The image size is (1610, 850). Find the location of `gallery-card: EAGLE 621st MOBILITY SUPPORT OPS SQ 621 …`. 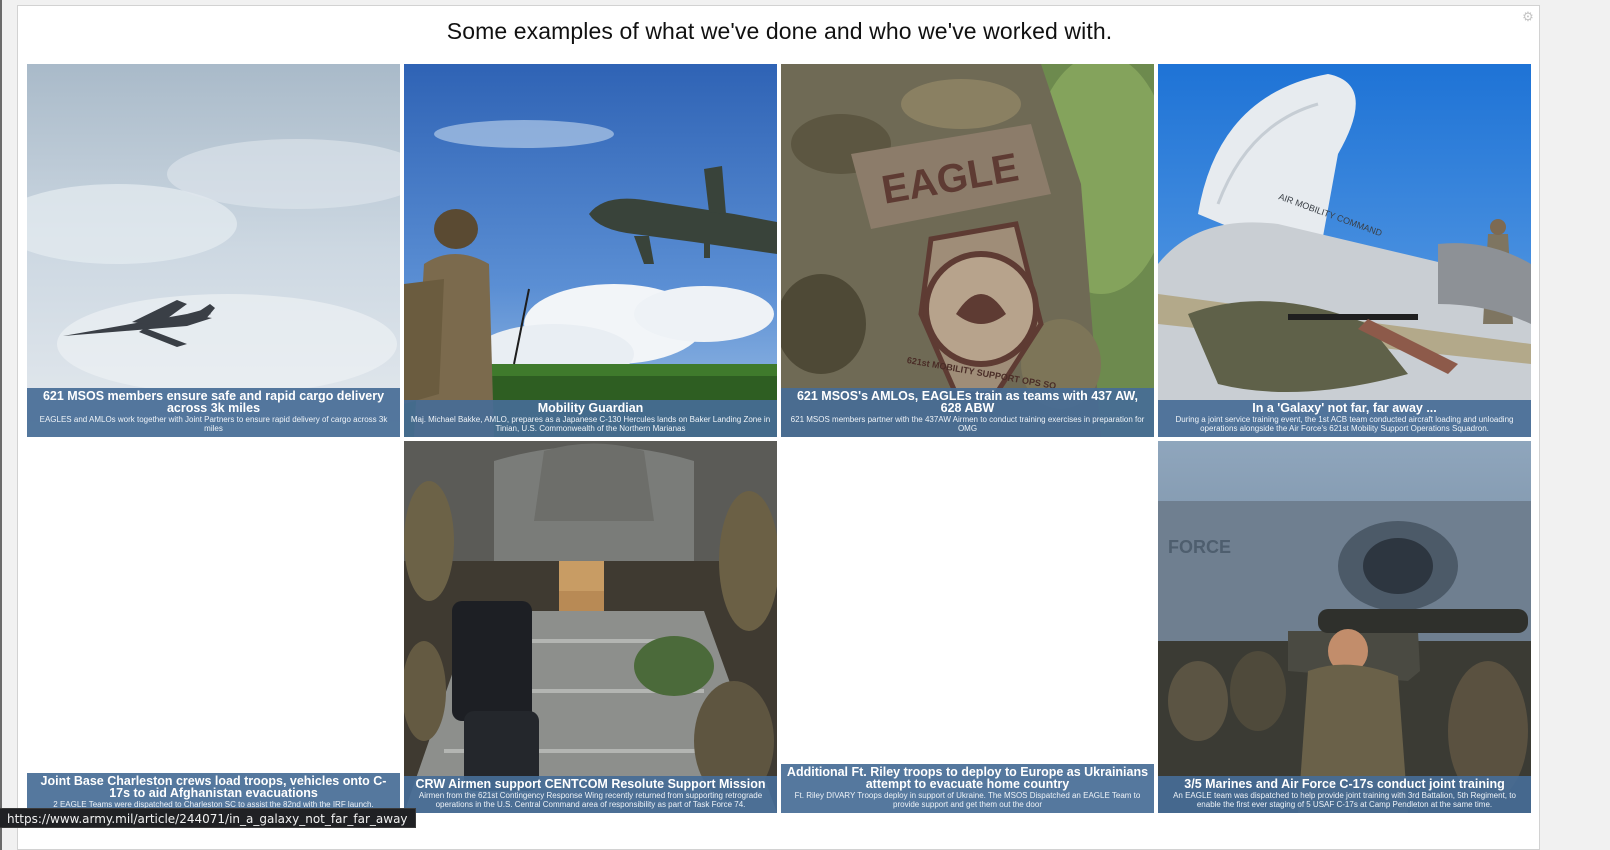

gallery-card: EAGLE 621st MOBILITY SUPPORT OPS SQ 621 … is located at coordinates (967, 250).